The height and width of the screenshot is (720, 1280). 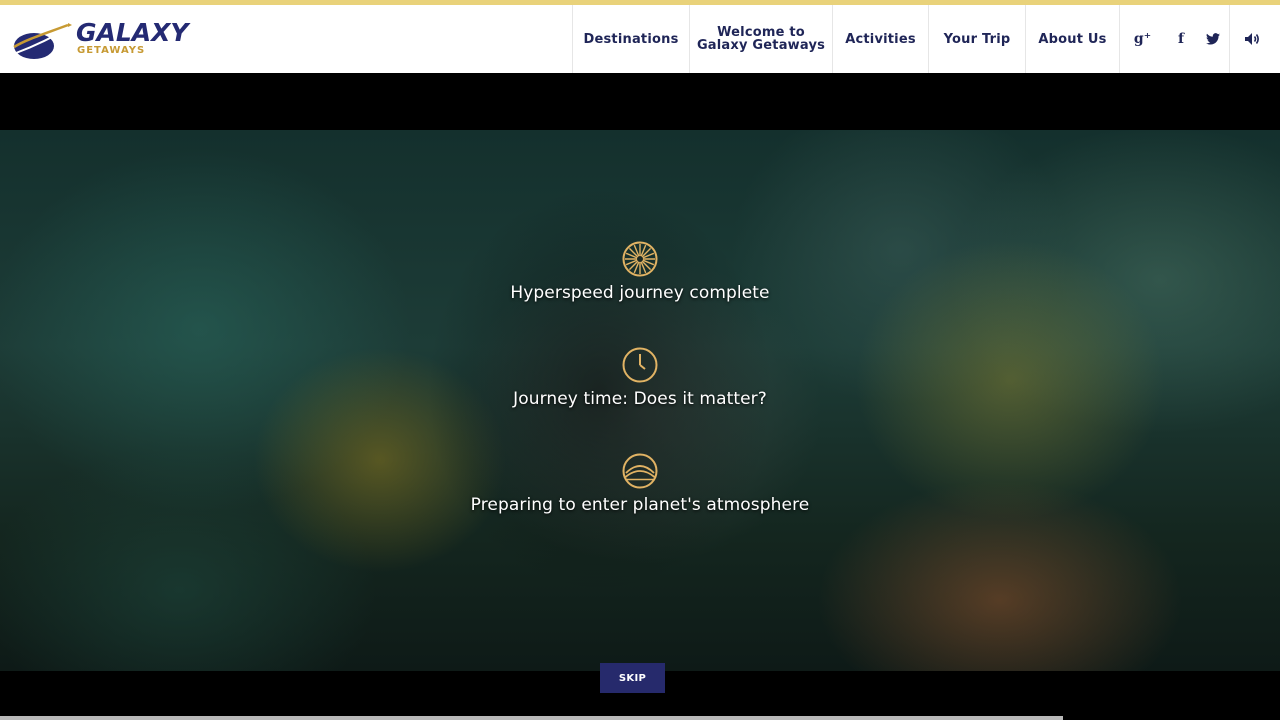 I want to click on clock-icon, so click(x=640, y=365).